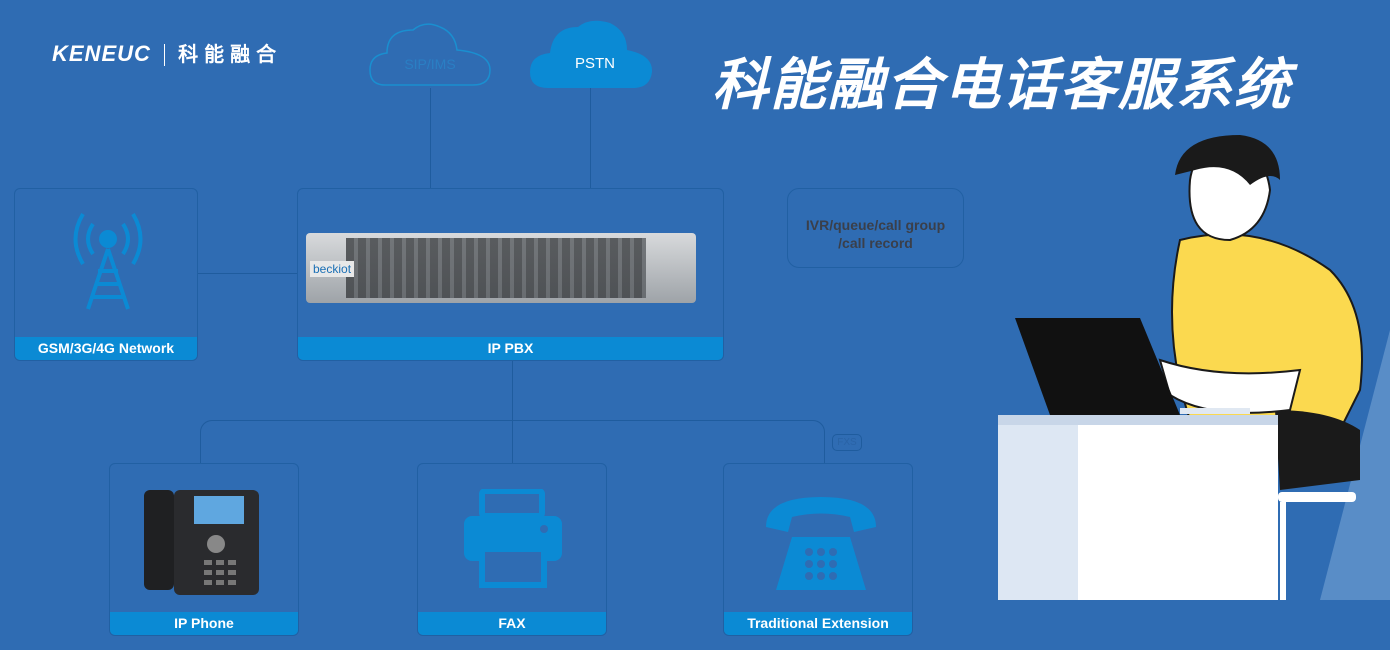 The width and height of the screenshot is (1390, 650). I want to click on ip-phone-node: IP Phone, so click(204, 549).